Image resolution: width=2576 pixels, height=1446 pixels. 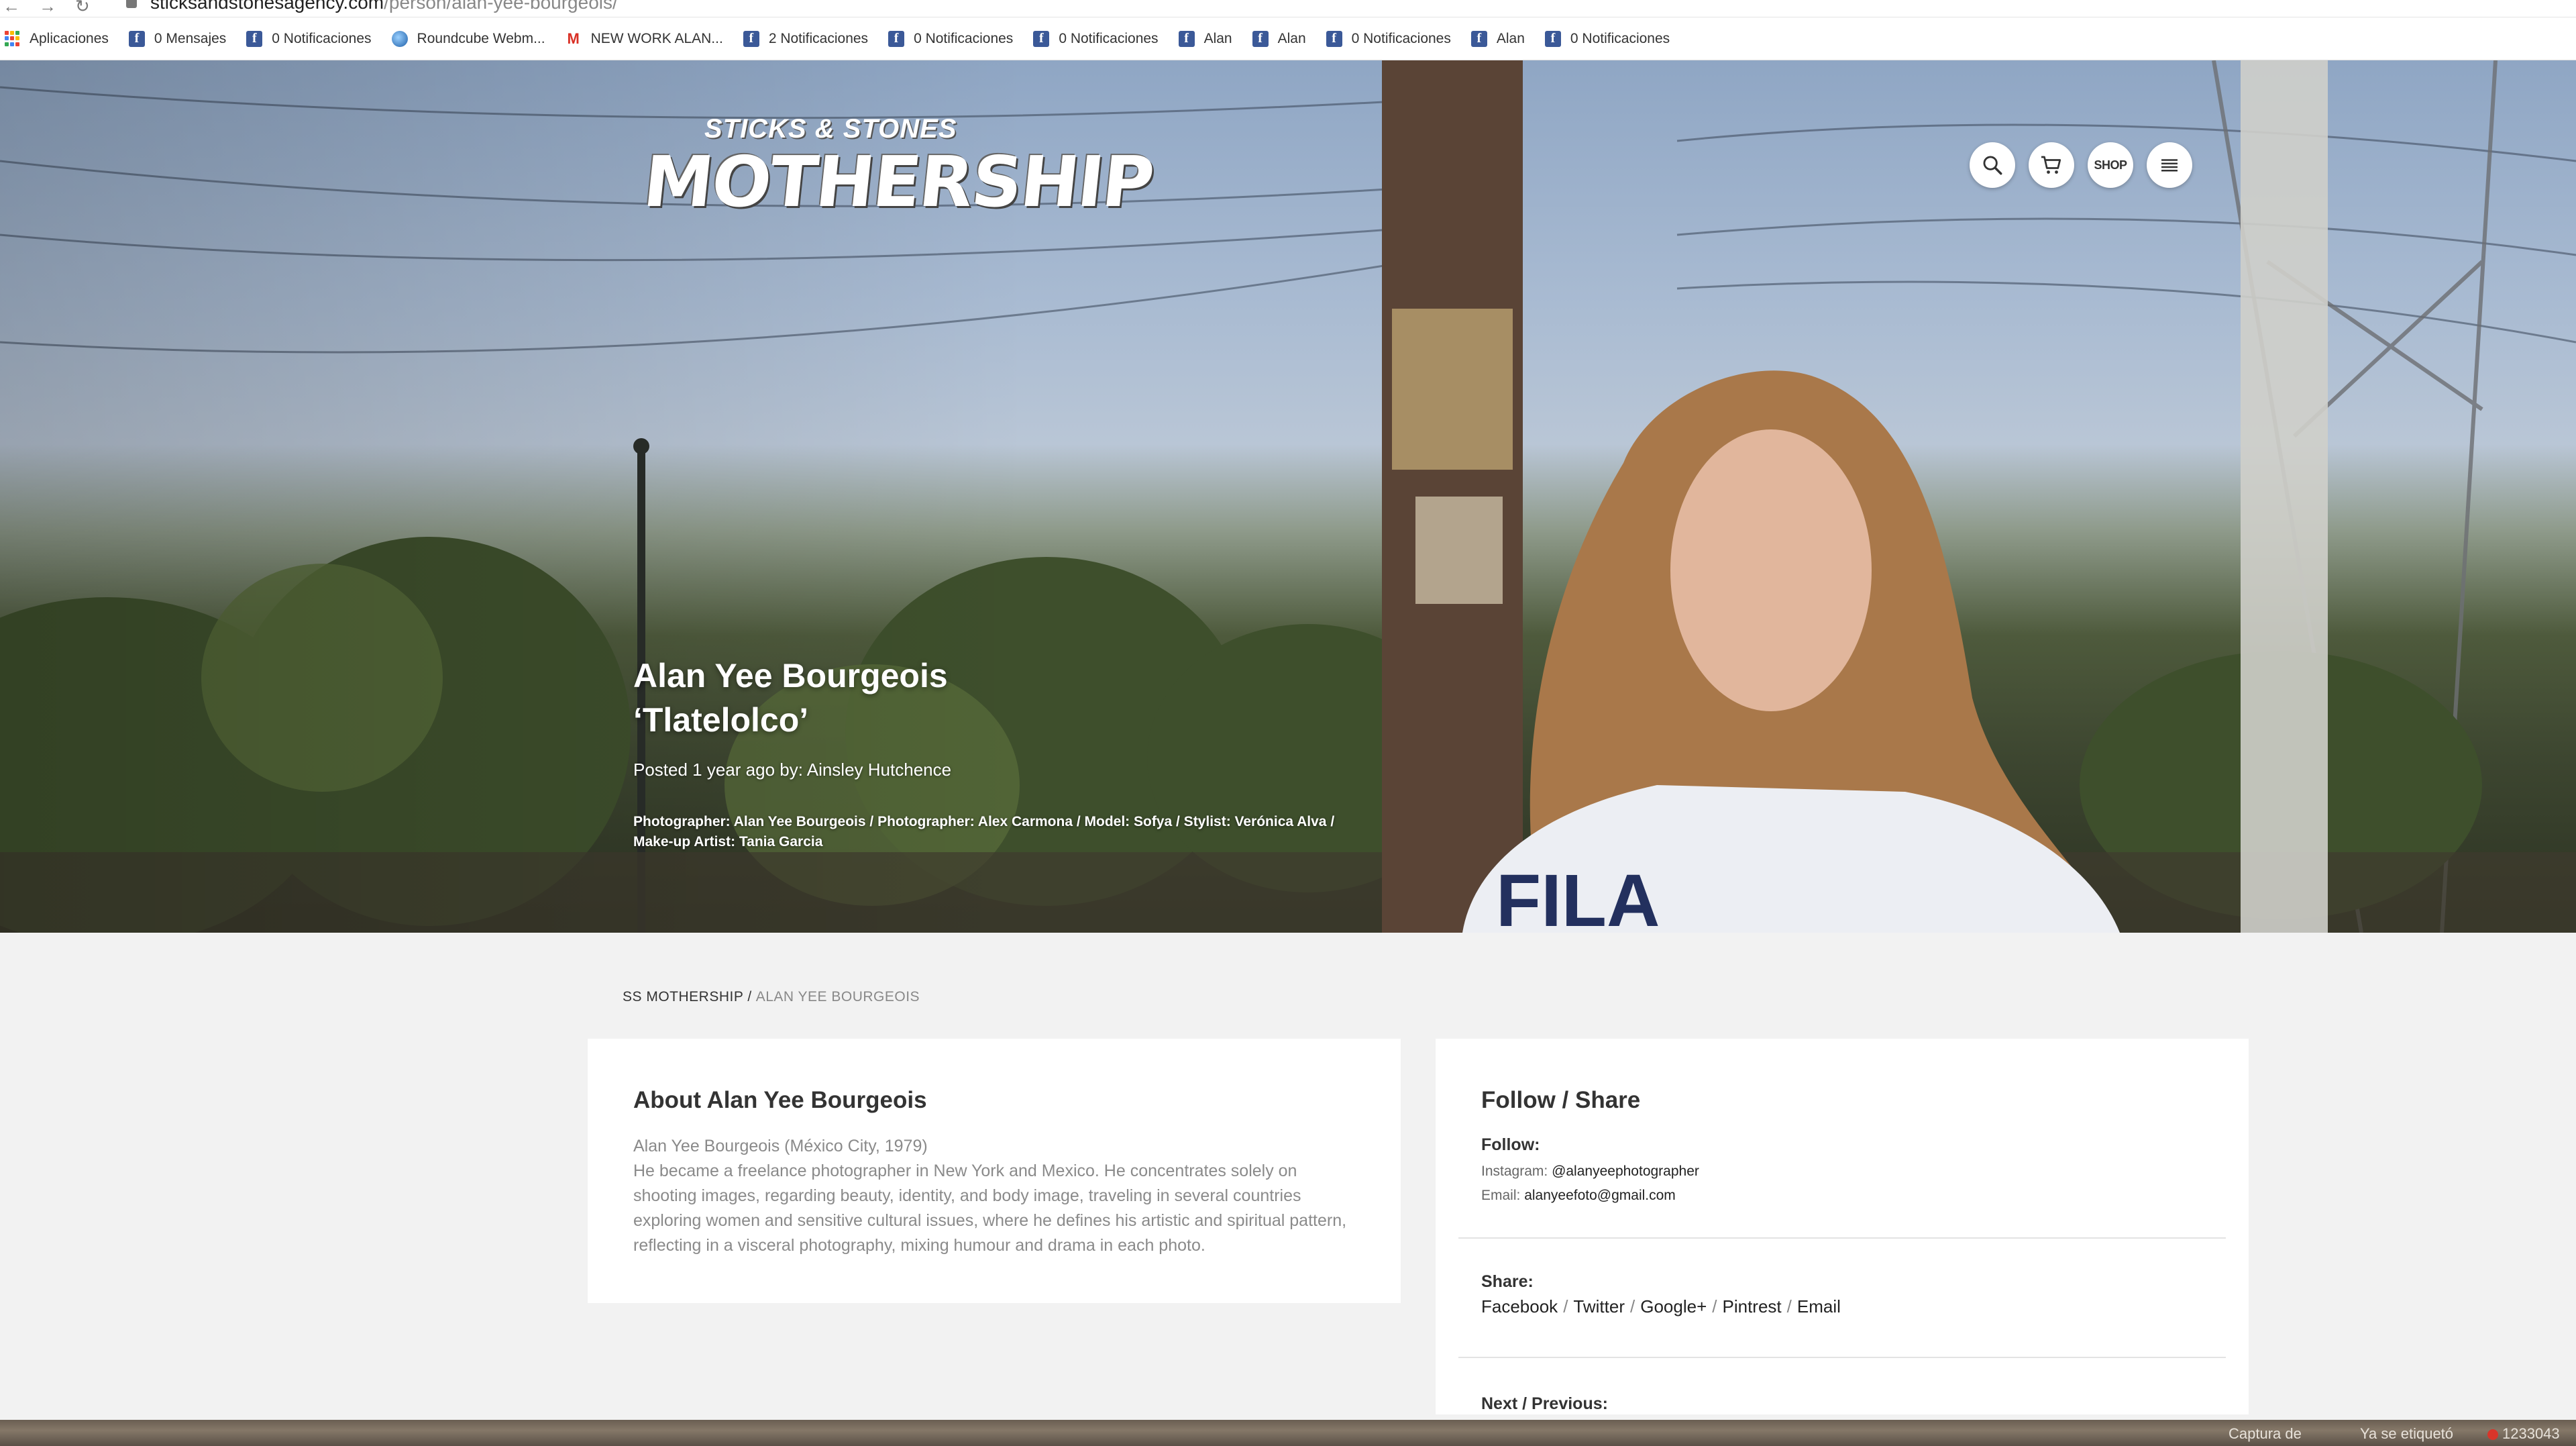 I want to click on hamburger-menu-icon, so click(x=2169, y=165).